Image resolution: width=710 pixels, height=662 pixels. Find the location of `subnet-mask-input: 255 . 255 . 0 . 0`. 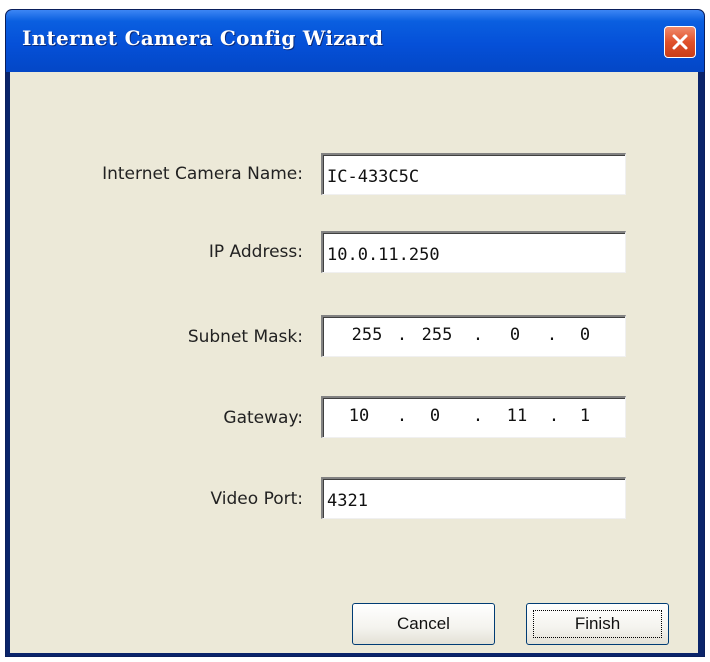

subnet-mask-input: 255 . 255 . 0 . 0 is located at coordinates (473, 336).